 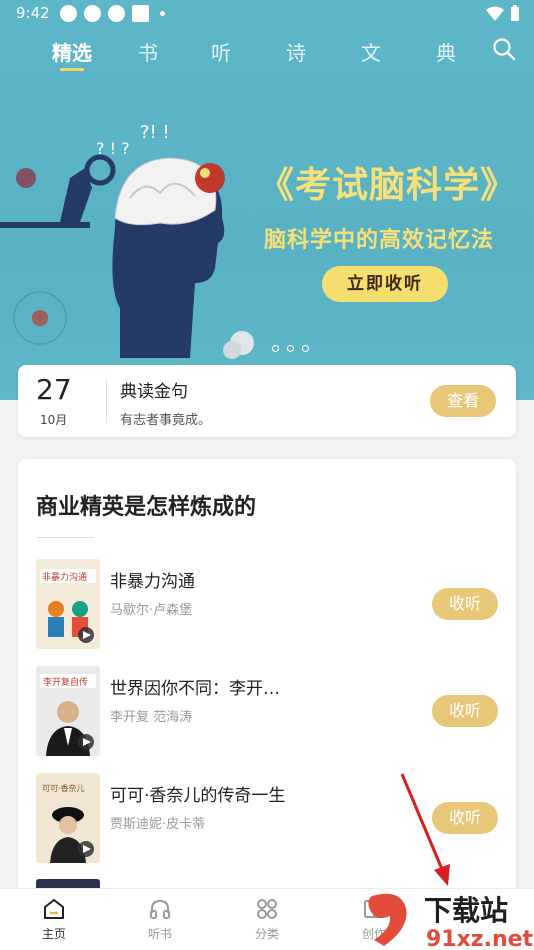 What do you see at coordinates (64, 577) in the screenshot?
I see `book-cover-text: 非暴力沟通` at bounding box center [64, 577].